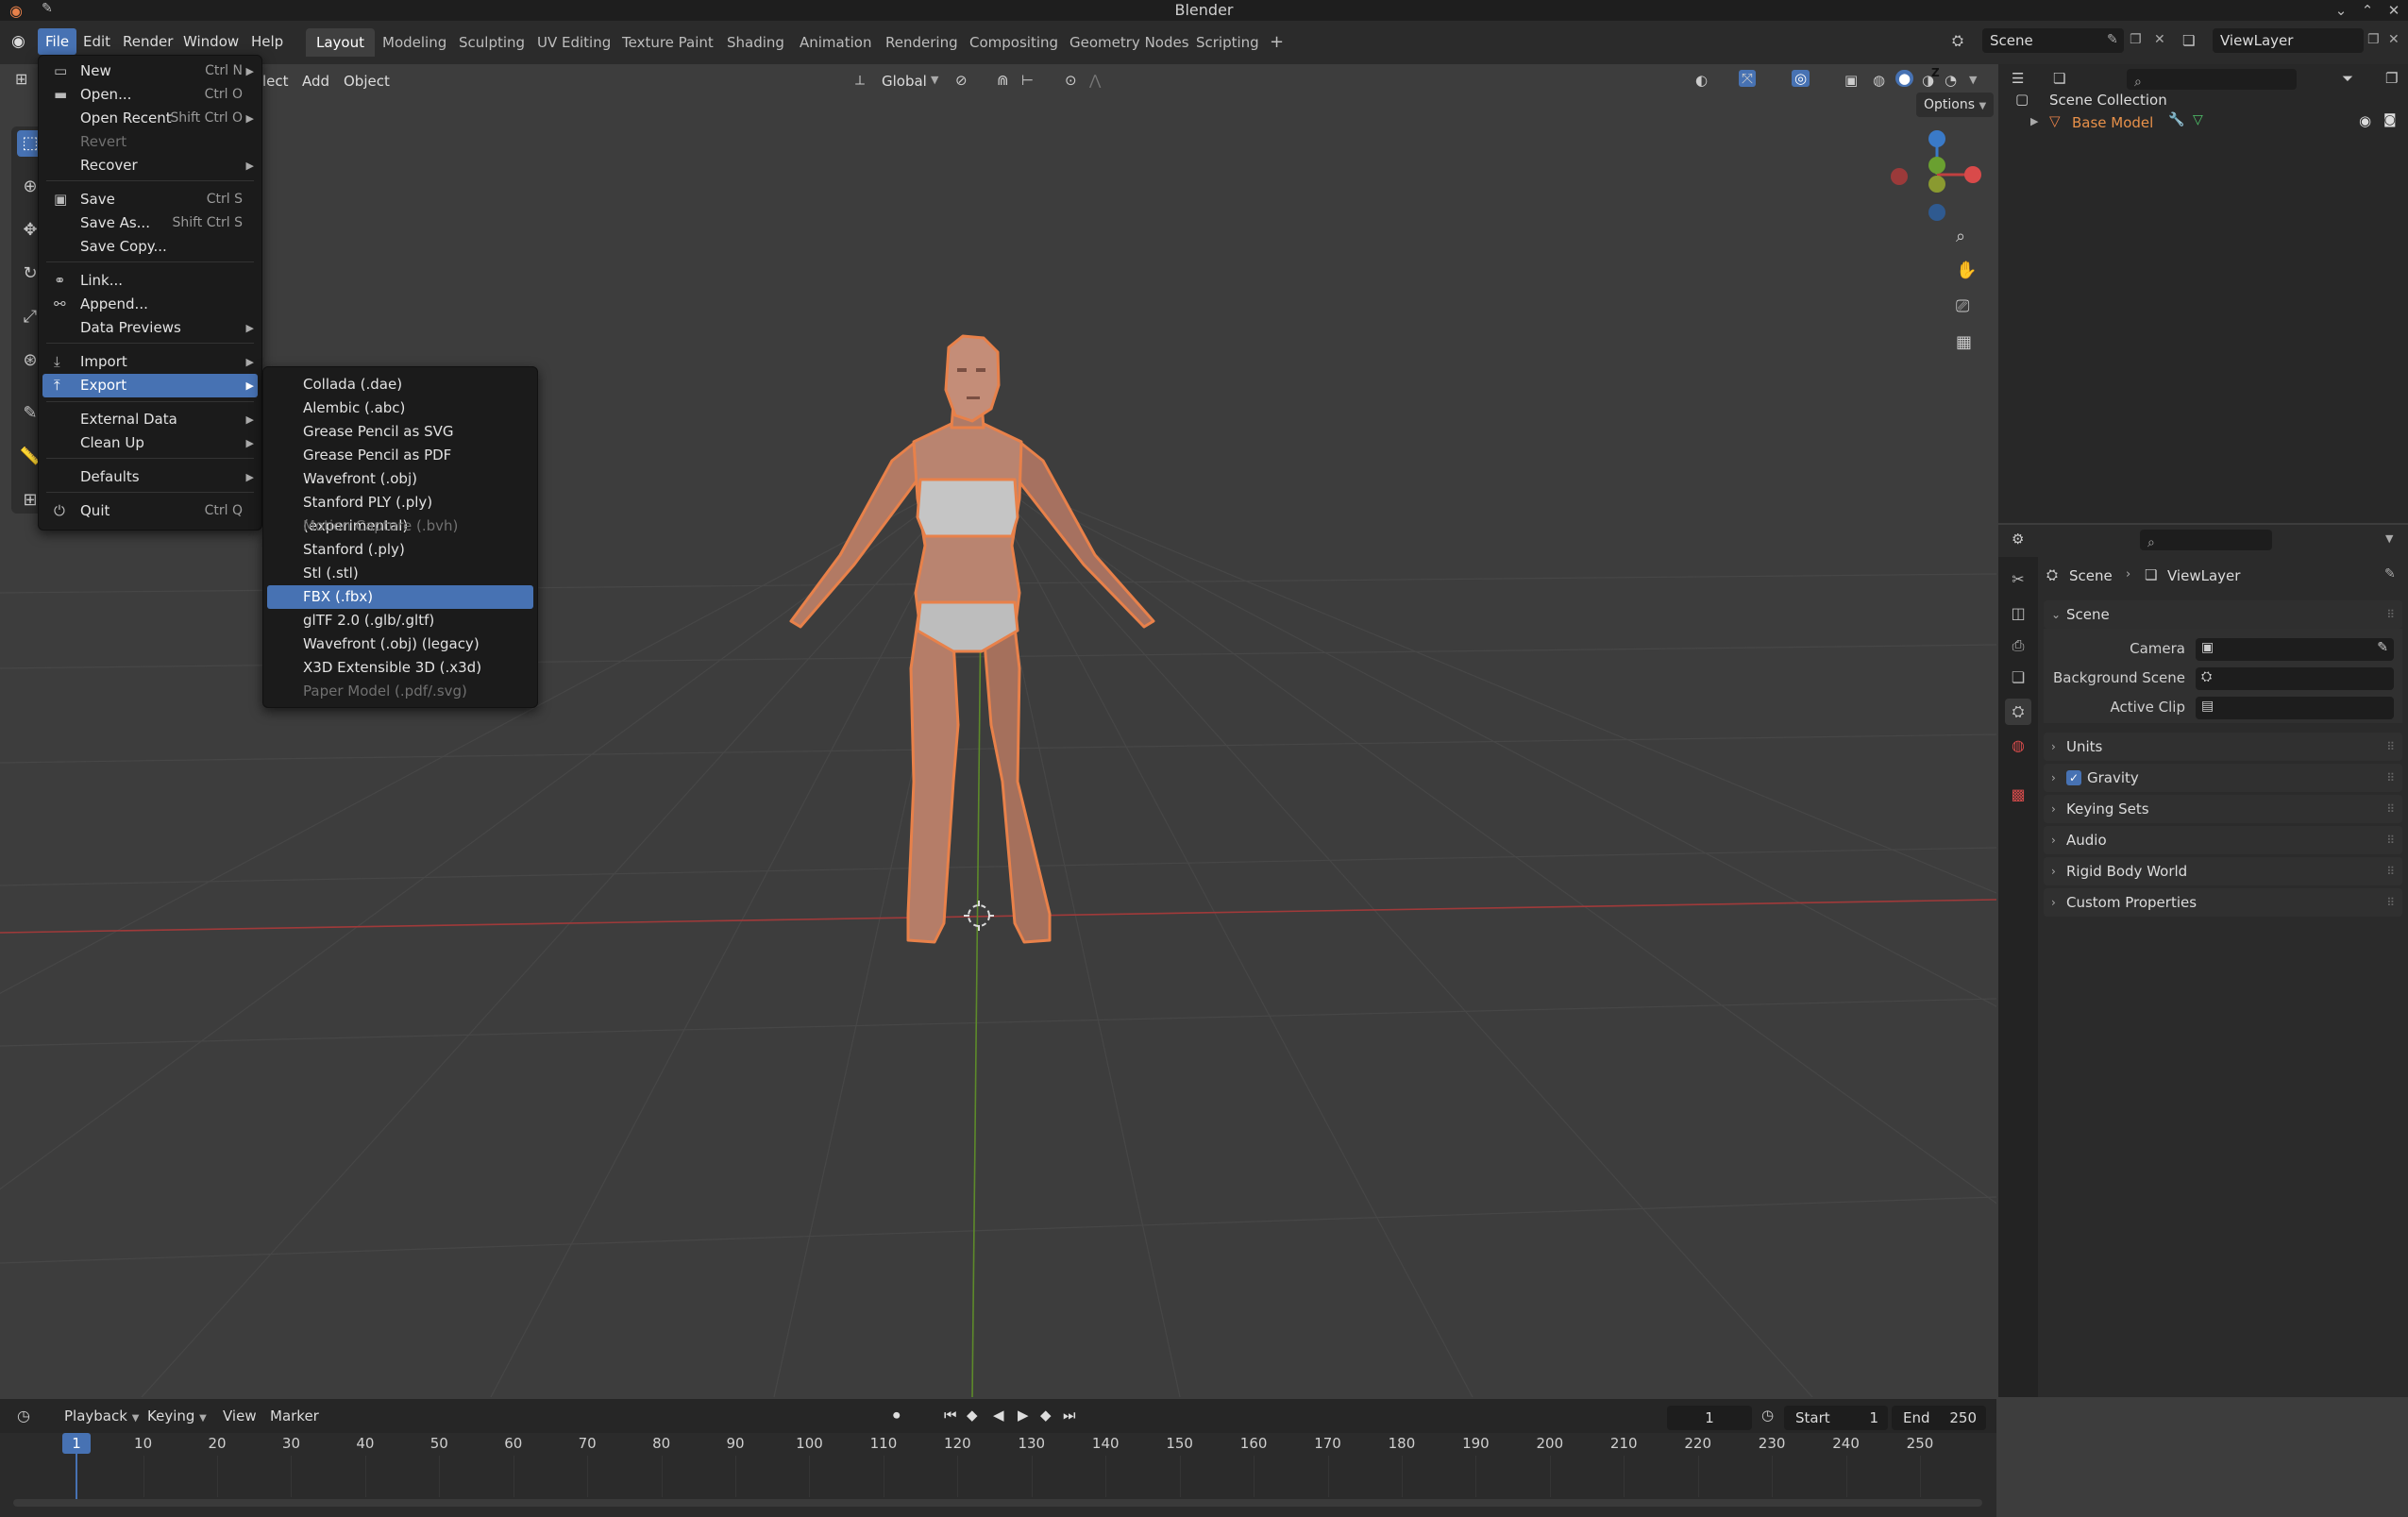  I want to click on prev-keyframe-icon: ◆, so click(973, 1415).